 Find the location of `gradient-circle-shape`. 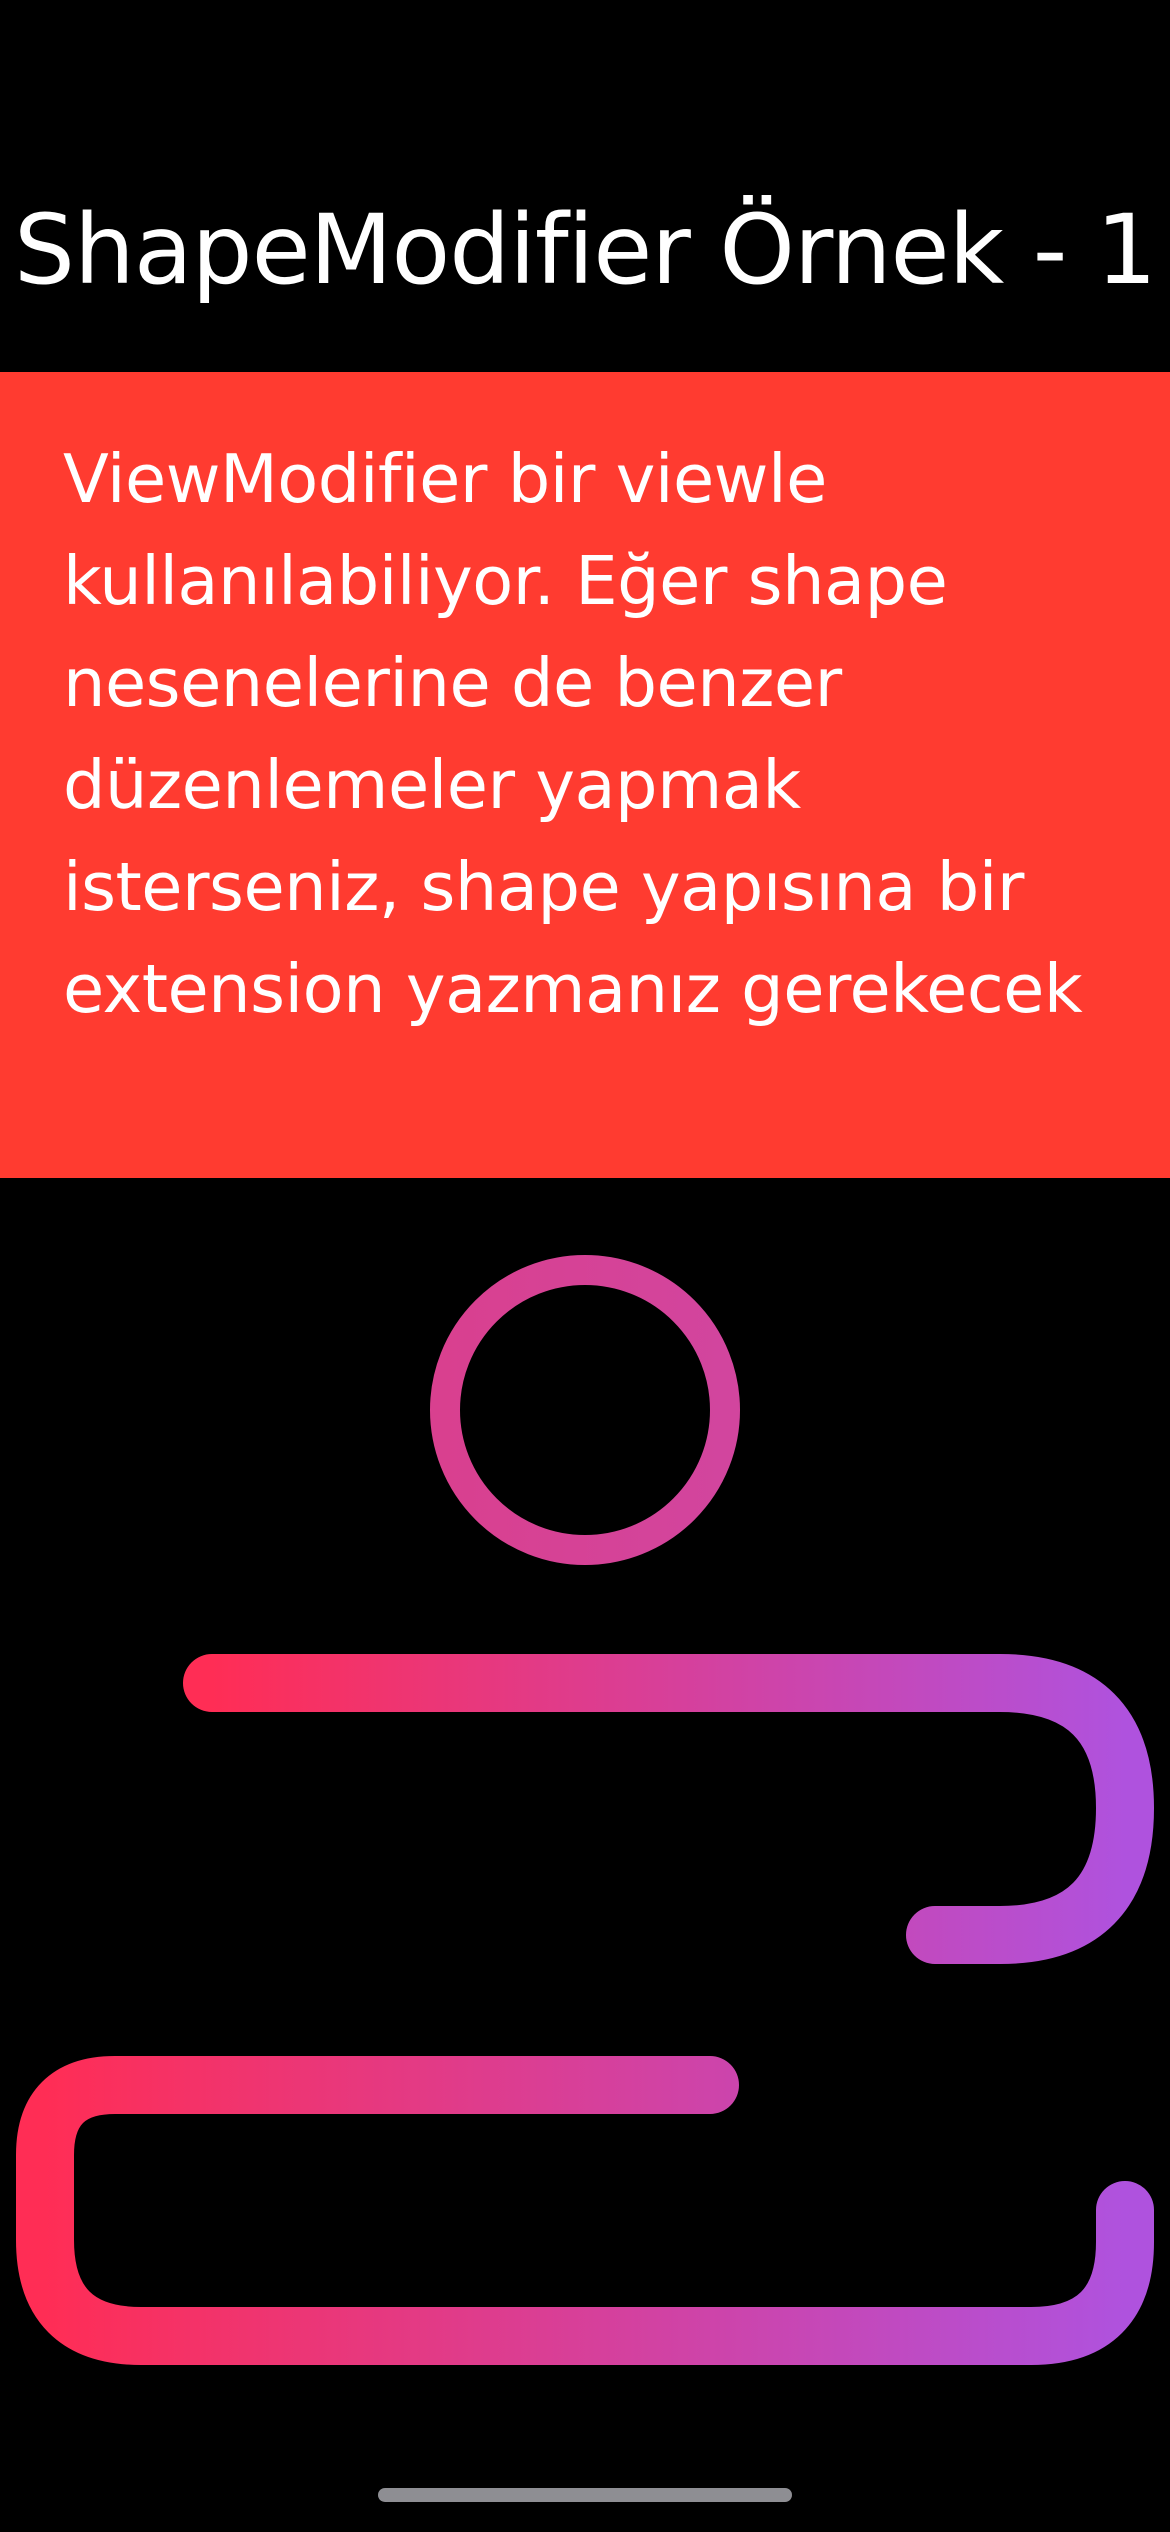

gradient-circle-shape is located at coordinates (585, 1410).